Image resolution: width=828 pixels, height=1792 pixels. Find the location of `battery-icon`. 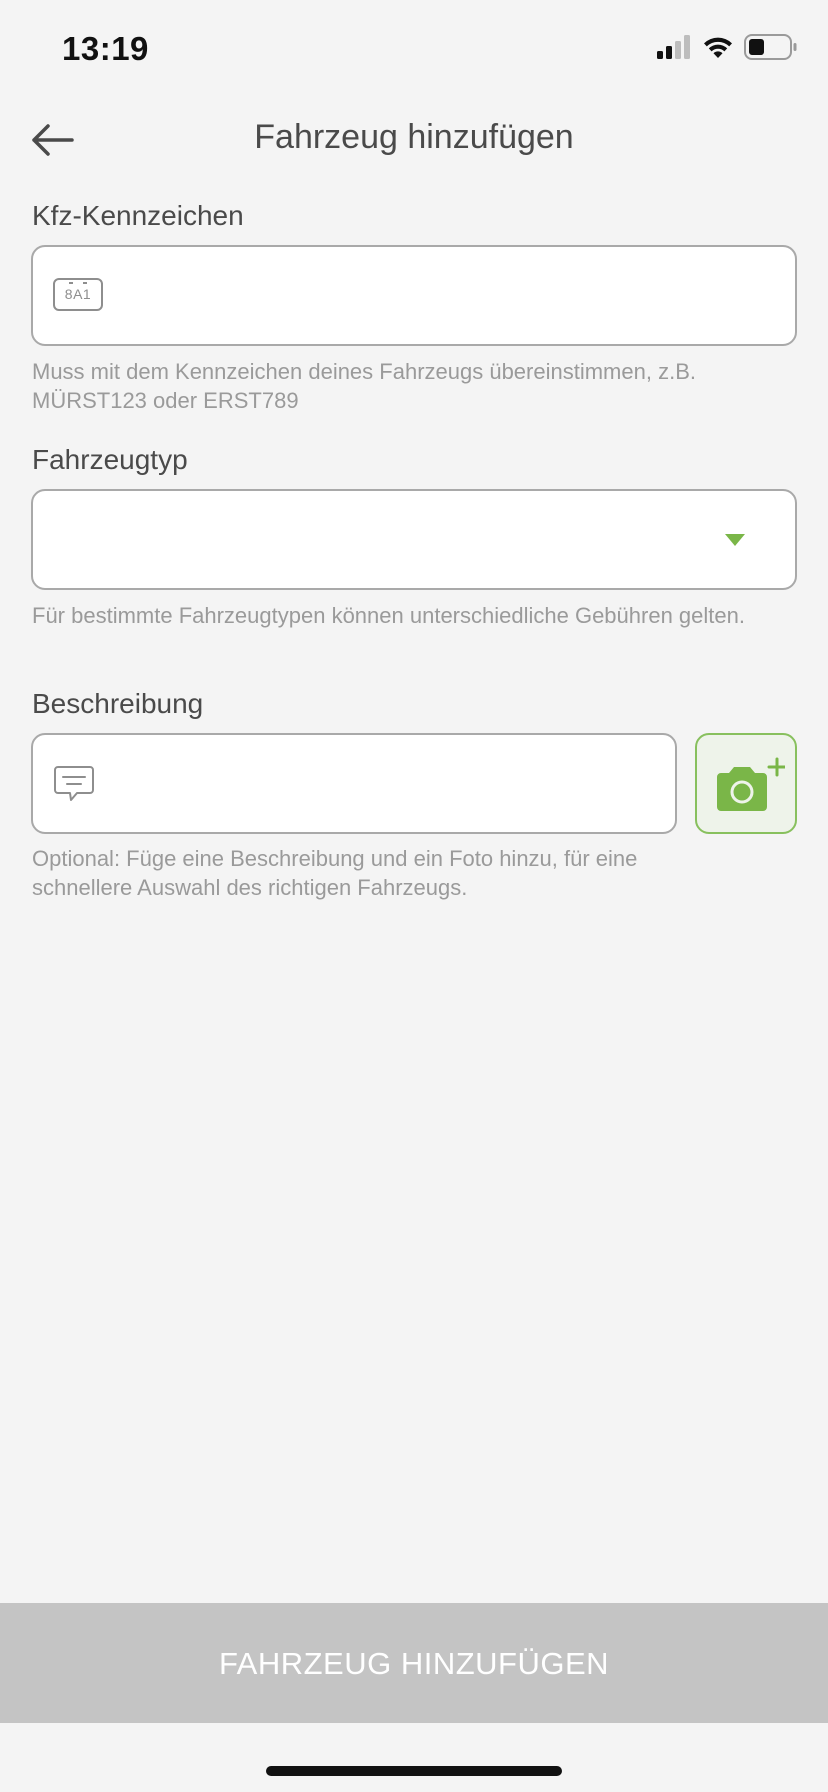

battery-icon is located at coordinates (770, 47).